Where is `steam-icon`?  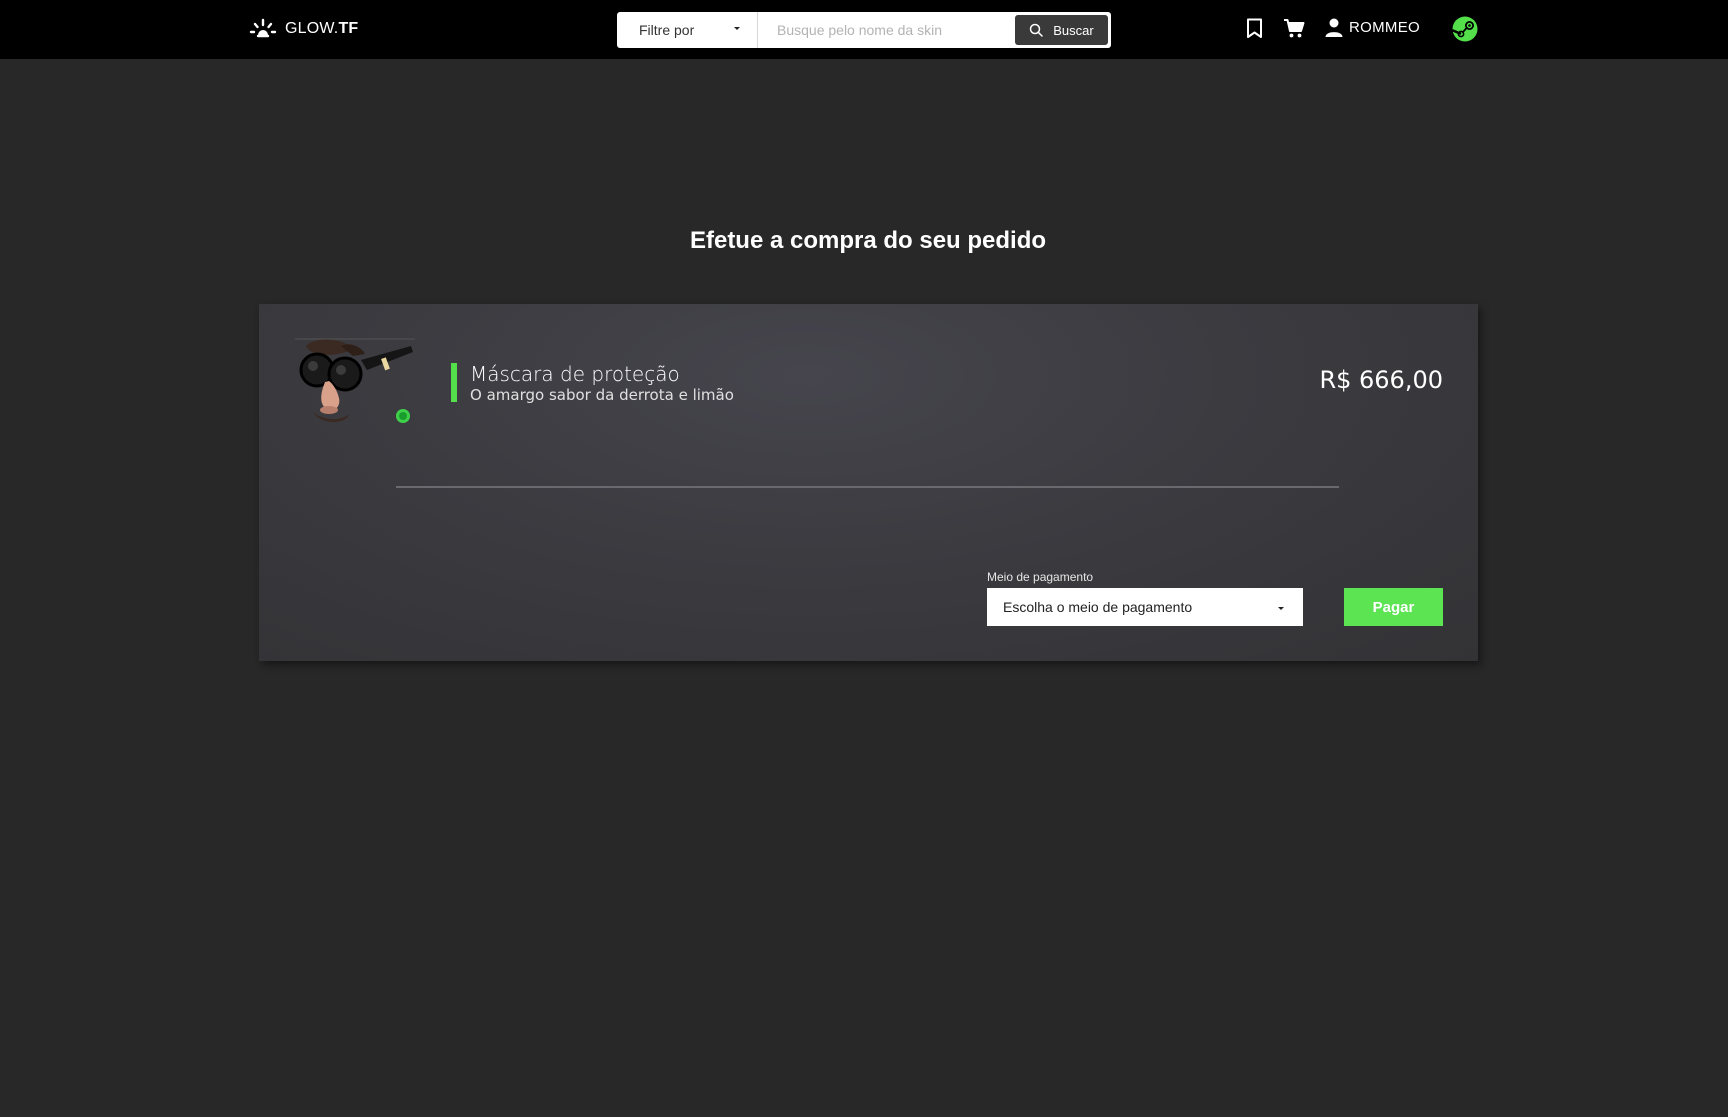 steam-icon is located at coordinates (1464, 29).